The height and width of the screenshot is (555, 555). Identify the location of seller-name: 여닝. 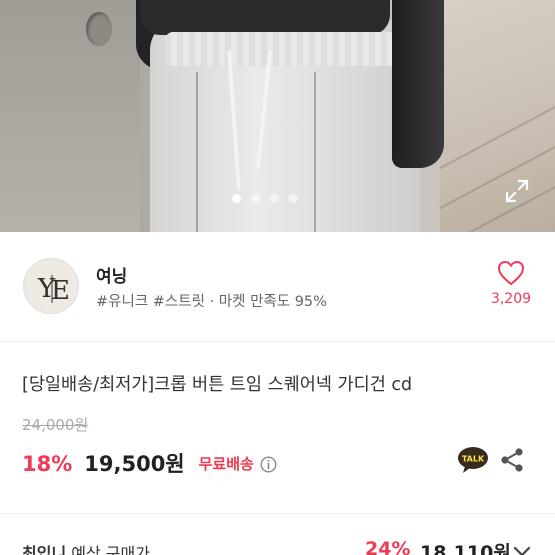
(111, 274).